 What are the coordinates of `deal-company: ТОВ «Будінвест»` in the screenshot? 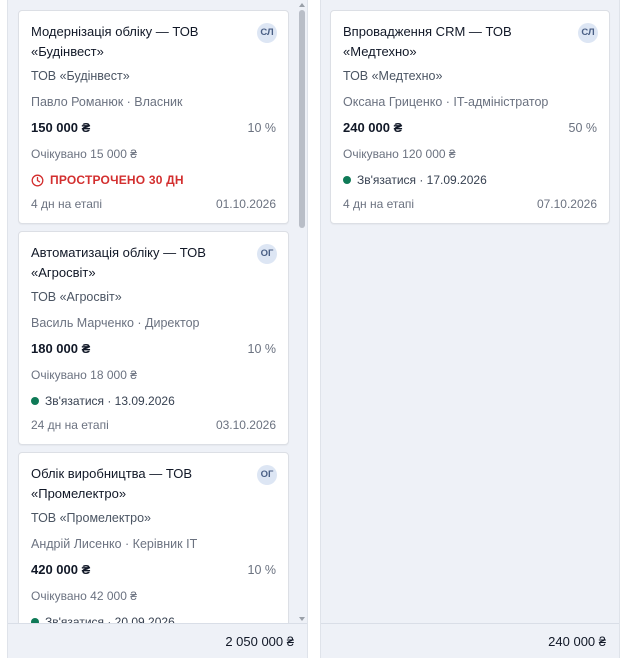 It's located at (80, 76).